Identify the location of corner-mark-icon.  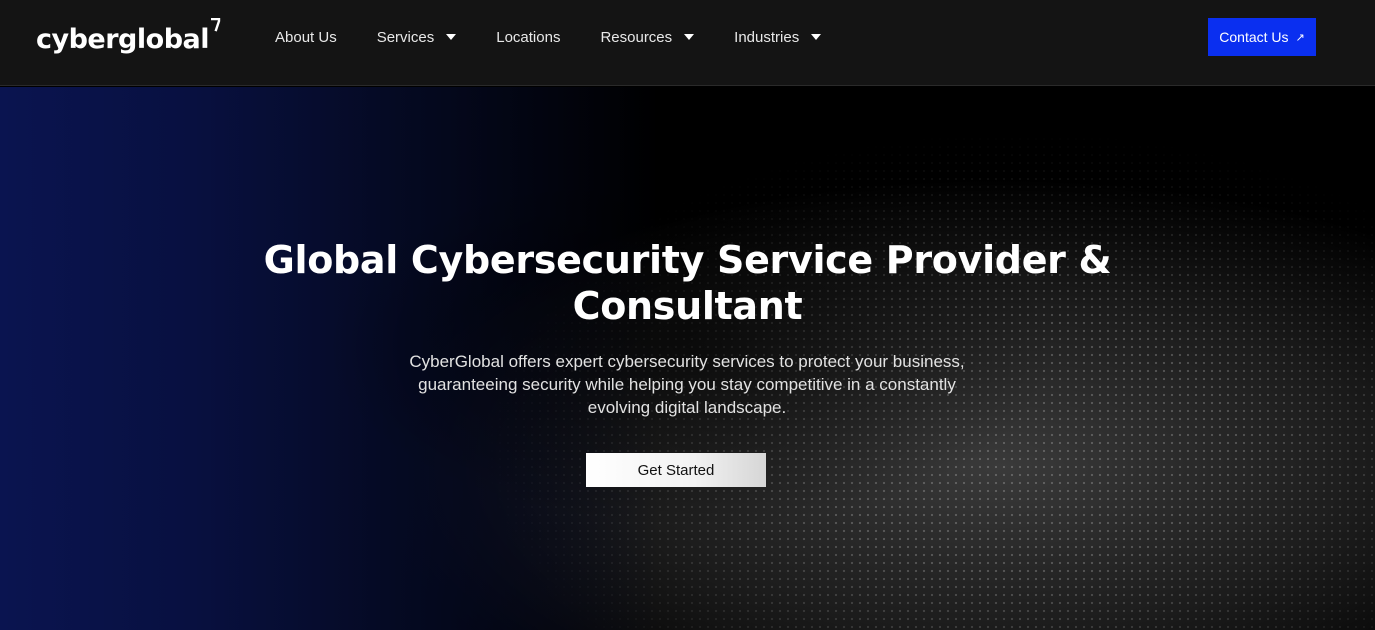
(216, 25).